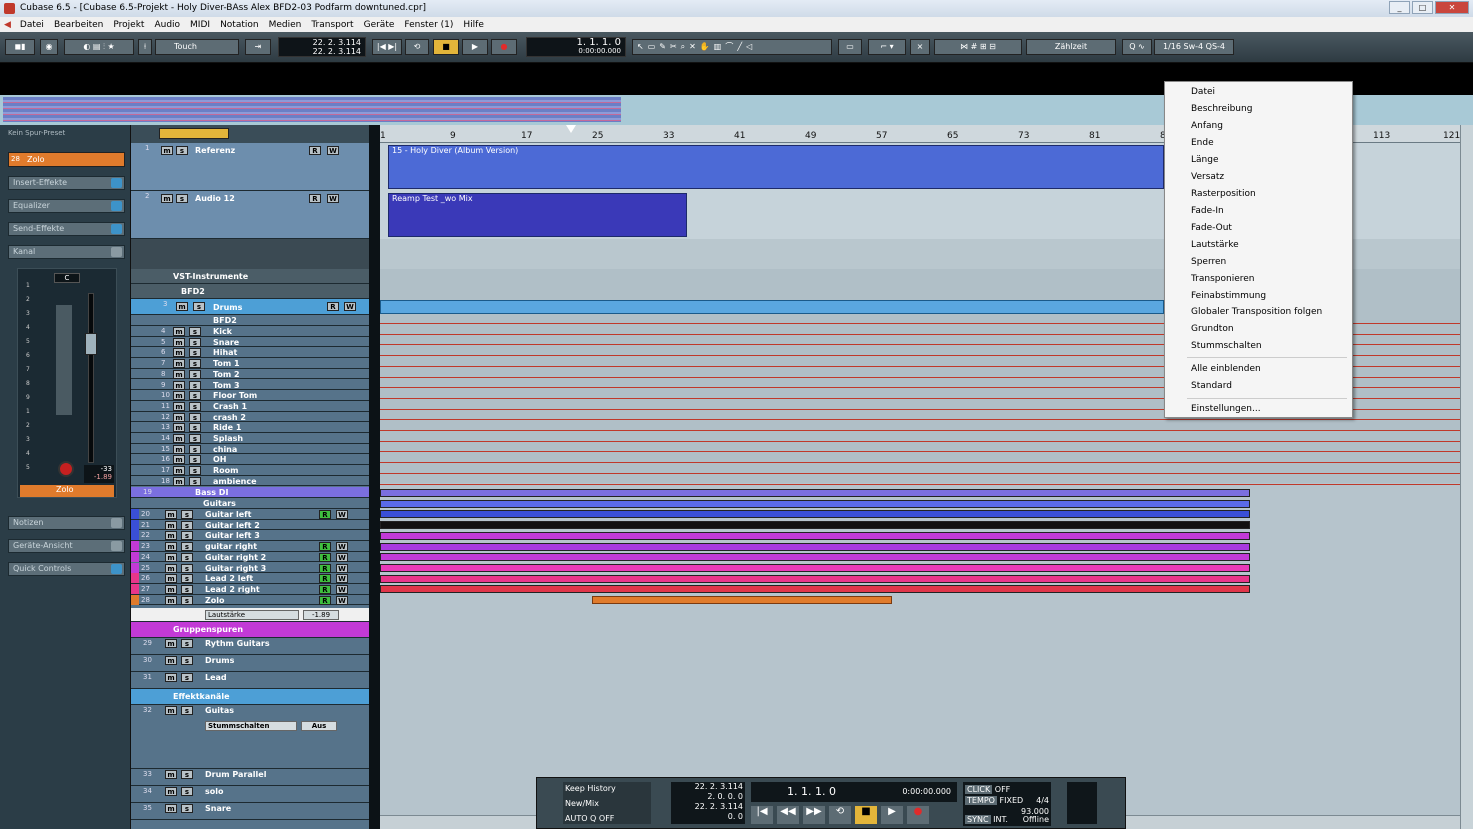  What do you see at coordinates (66, 159) in the screenshot?
I see `inspector-track-name: 28 Zolo` at bounding box center [66, 159].